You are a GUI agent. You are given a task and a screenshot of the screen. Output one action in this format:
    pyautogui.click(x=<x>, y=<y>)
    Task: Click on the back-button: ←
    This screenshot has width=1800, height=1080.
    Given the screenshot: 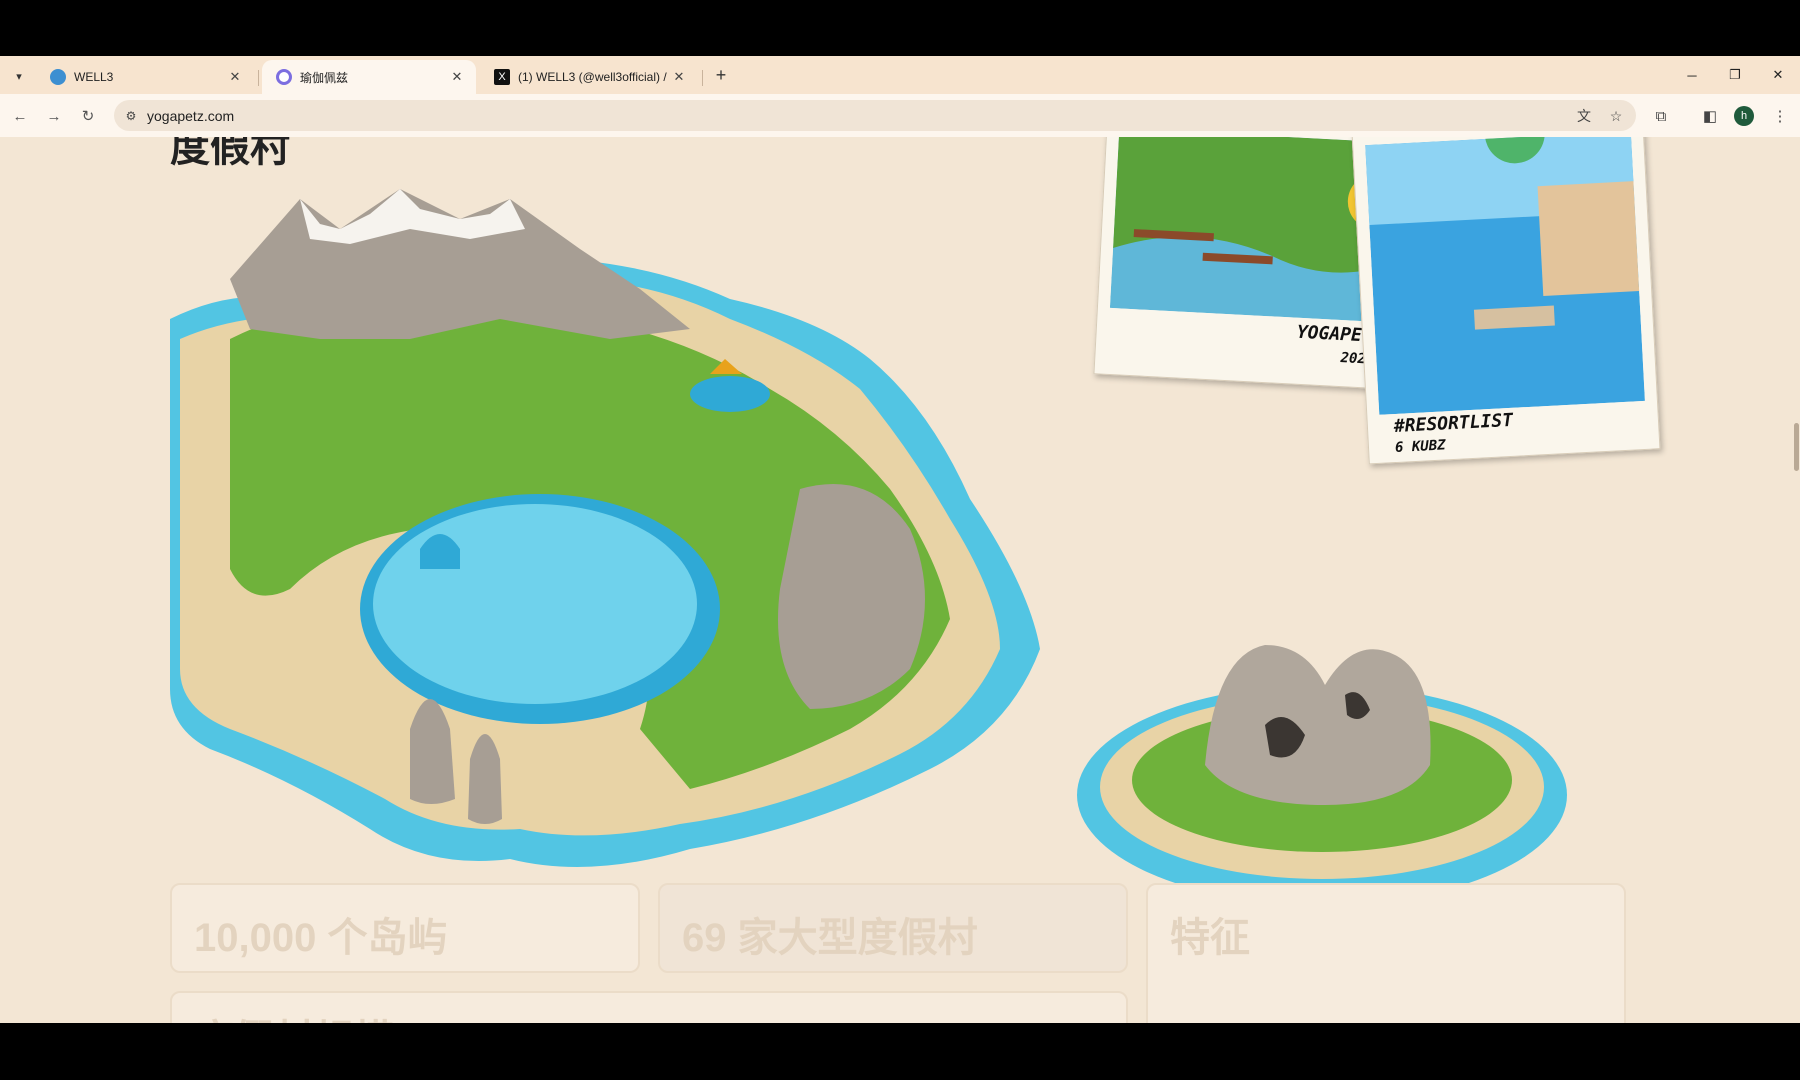 What is the action you would take?
    pyautogui.click(x=20, y=116)
    